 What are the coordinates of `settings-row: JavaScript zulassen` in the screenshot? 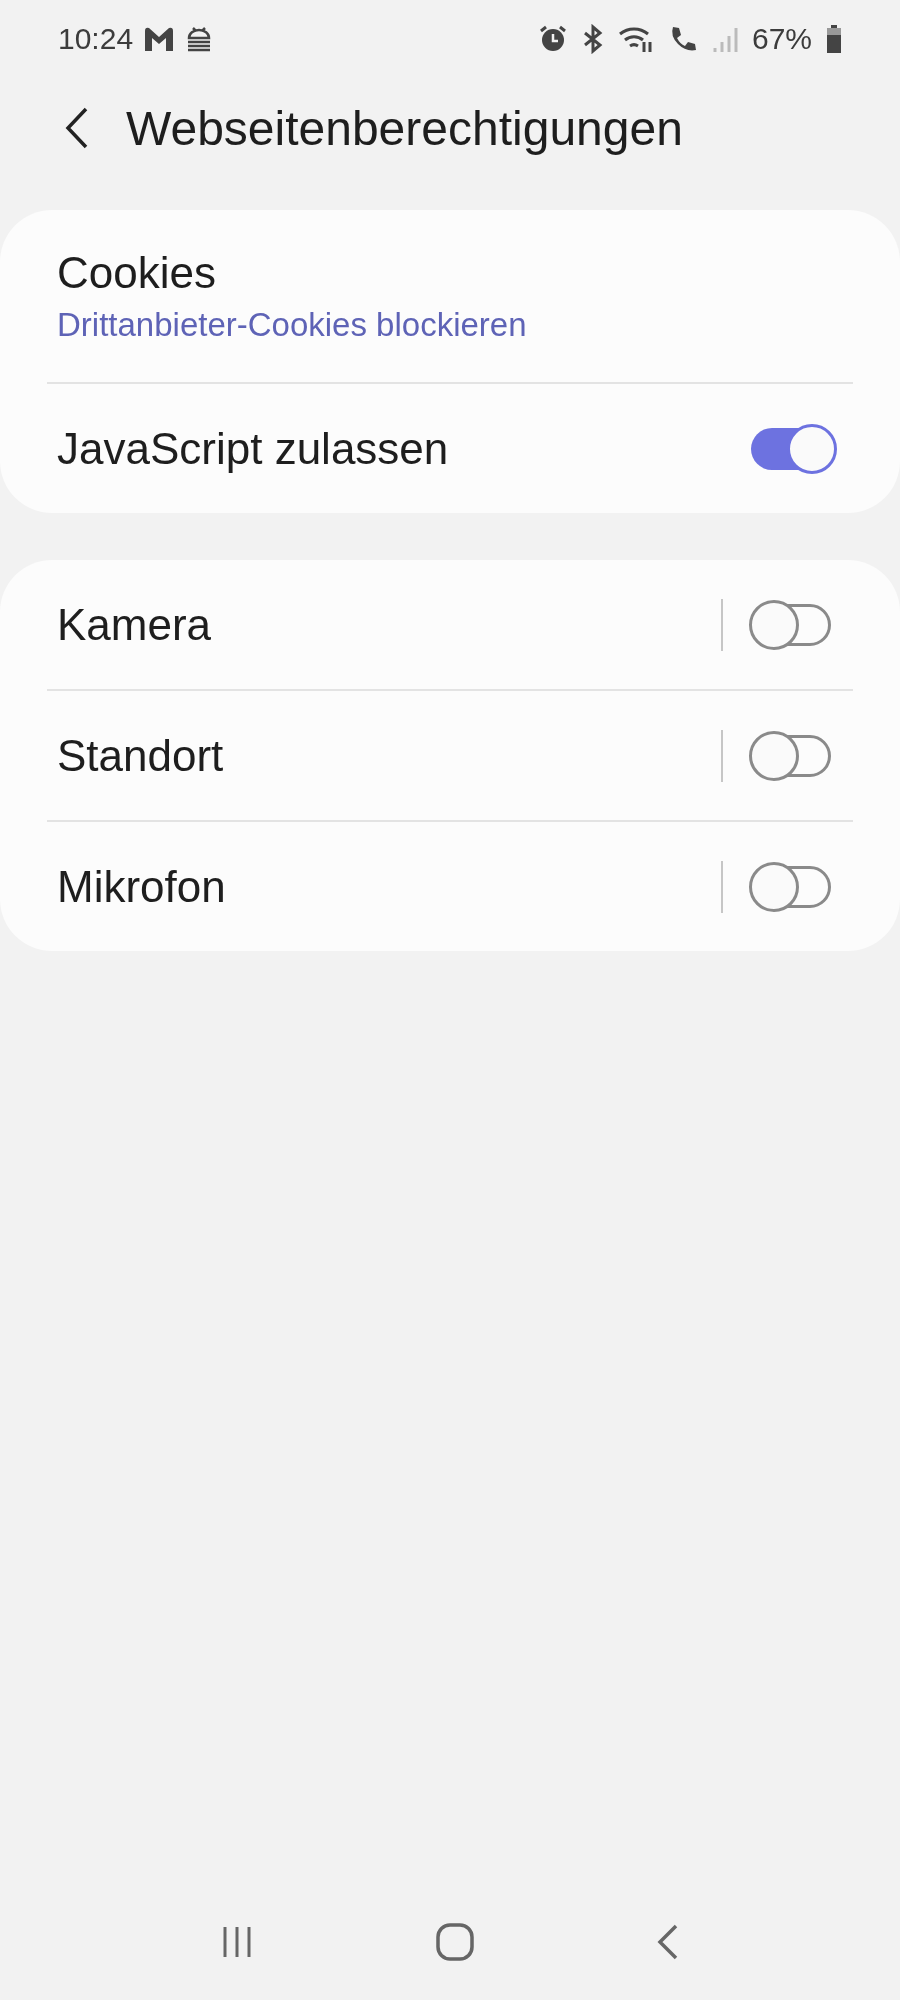 It's located at (450, 447).